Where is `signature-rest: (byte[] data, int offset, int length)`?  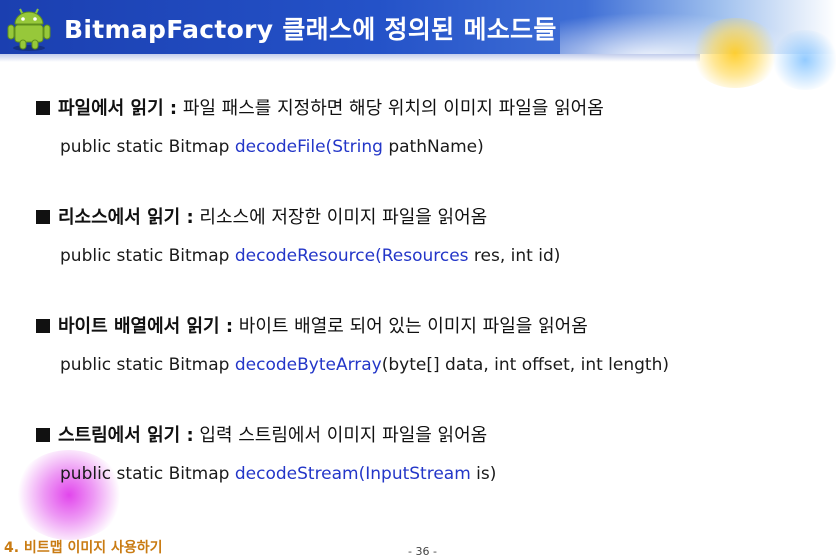
signature-rest: (byte[] data, int offset, int length) is located at coordinates (525, 365).